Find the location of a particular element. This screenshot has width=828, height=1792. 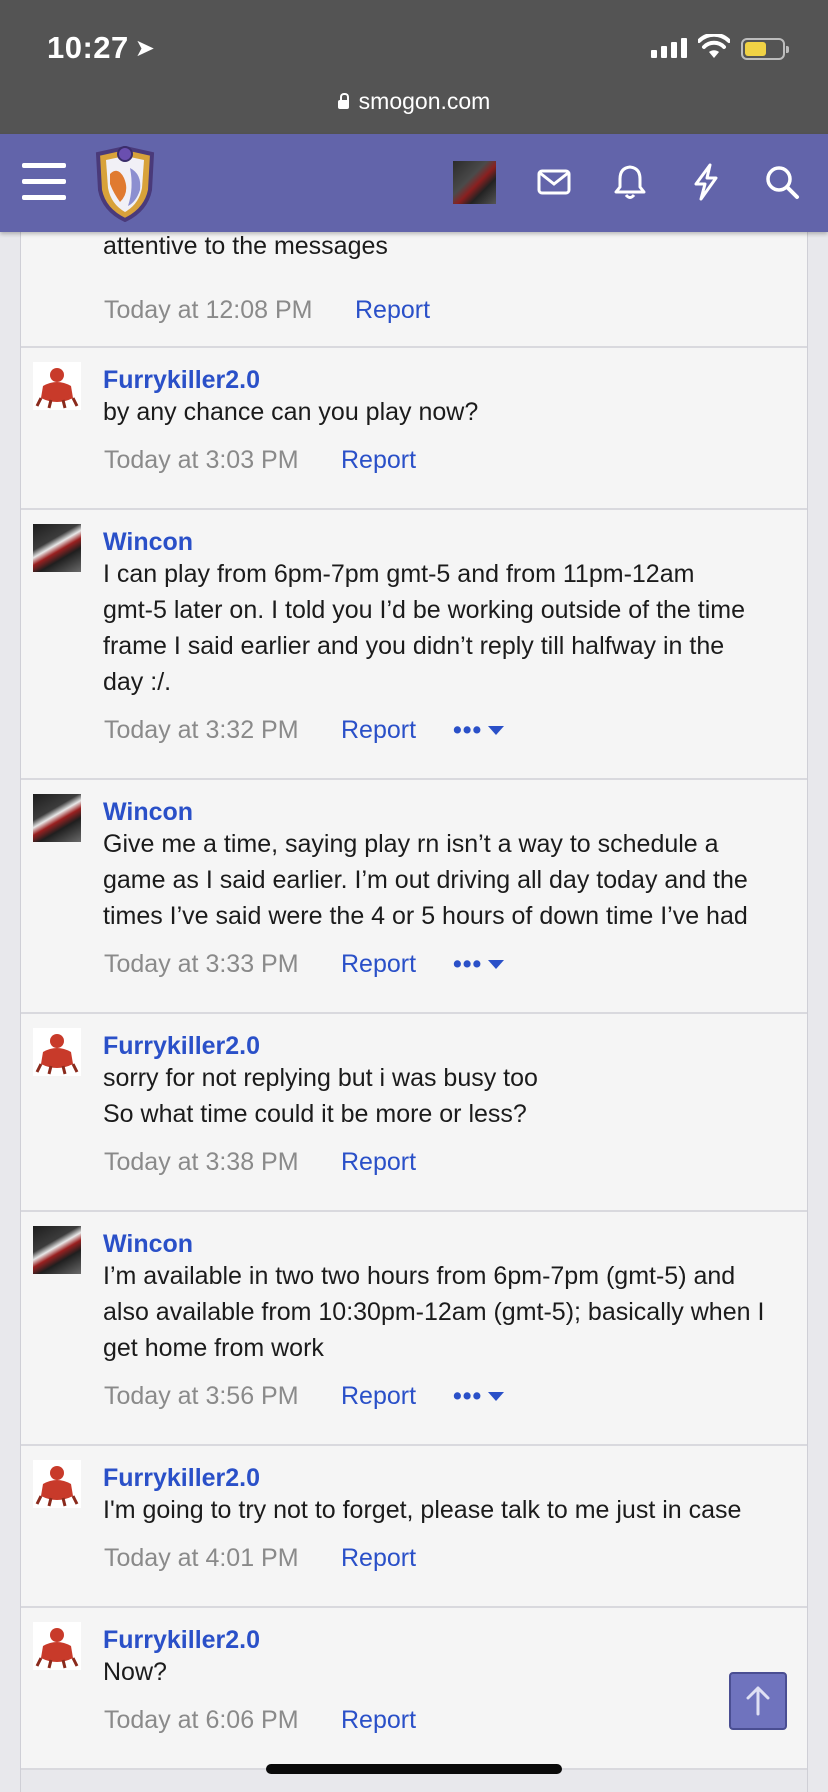

menu-icon is located at coordinates (44, 182).